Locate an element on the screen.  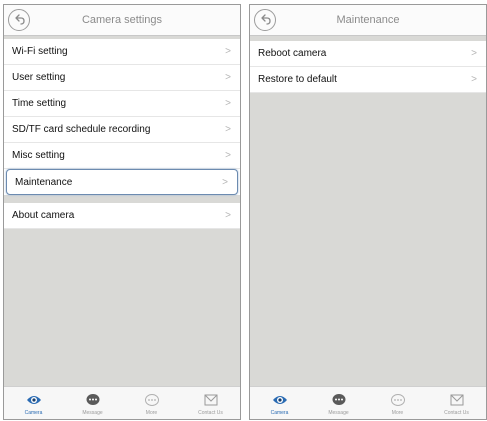
maintenance-menu: Reboot camera > Restore to default > is located at coordinates (368, 67).